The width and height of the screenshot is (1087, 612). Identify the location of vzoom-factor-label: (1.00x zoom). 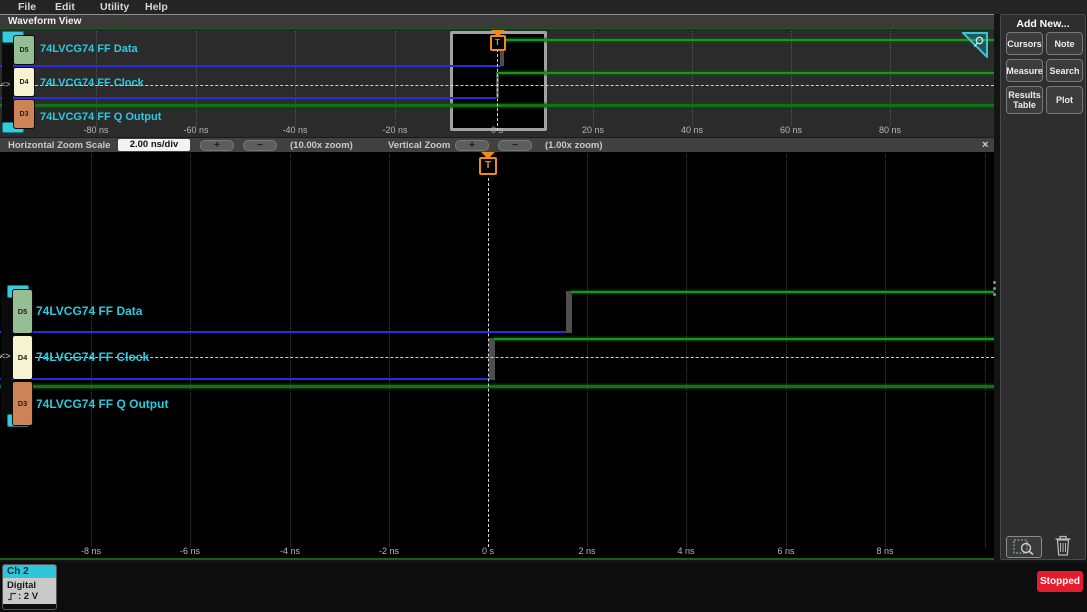
(574, 145).